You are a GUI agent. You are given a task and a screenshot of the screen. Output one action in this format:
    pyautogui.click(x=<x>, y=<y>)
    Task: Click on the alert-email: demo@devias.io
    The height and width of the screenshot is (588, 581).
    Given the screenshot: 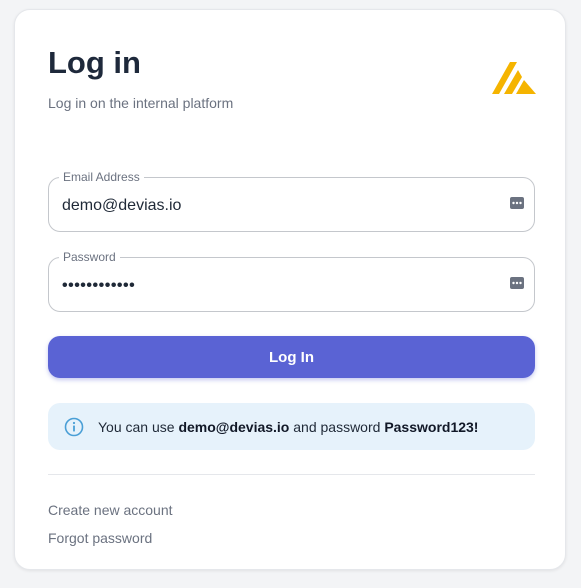 What is the action you would take?
    pyautogui.click(x=234, y=426)
    